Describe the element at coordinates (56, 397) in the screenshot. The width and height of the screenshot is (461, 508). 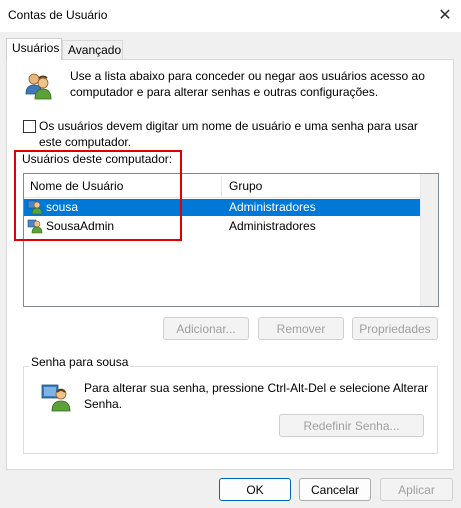
I see `user-password-icon` at that location.